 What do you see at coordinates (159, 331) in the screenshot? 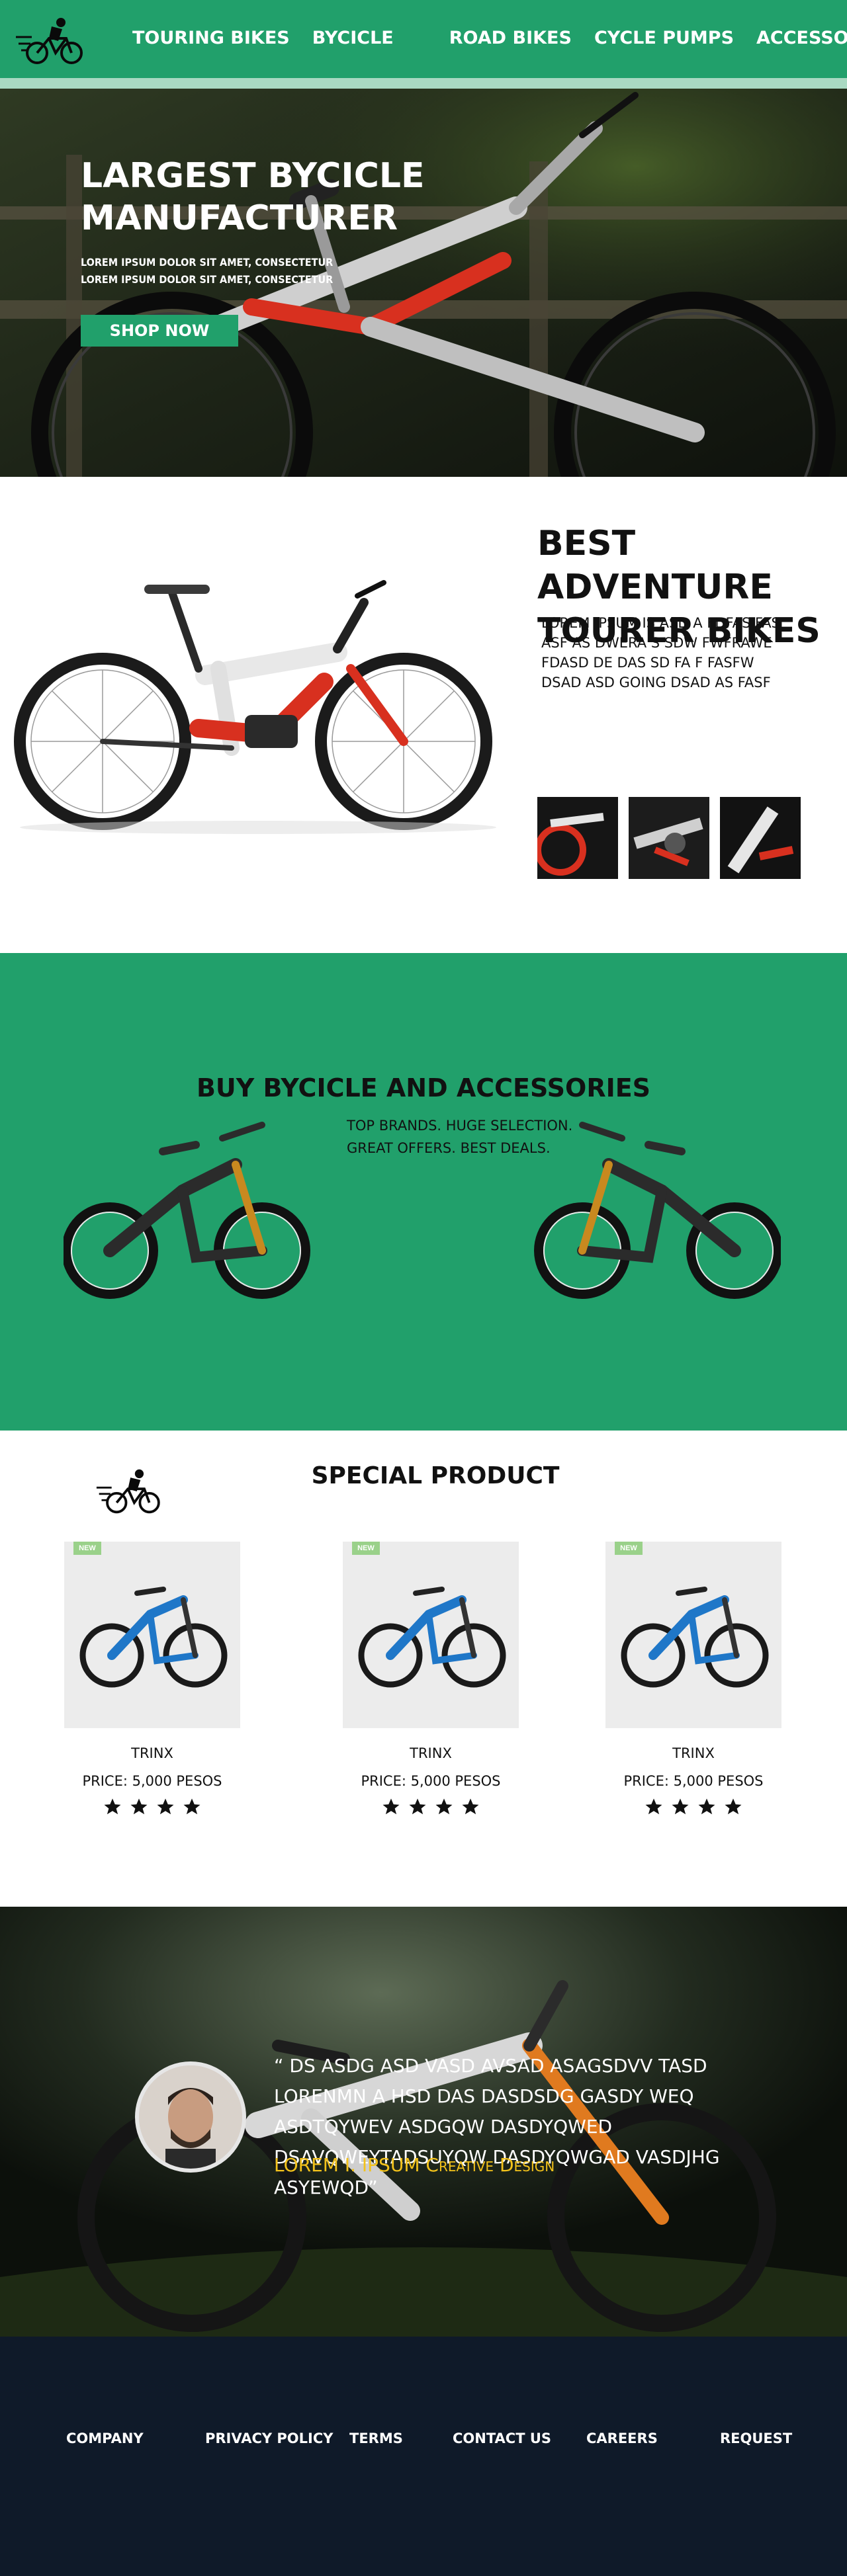
I see `shop-now-button: SHOP NOW` at bounding box center [159, 331].